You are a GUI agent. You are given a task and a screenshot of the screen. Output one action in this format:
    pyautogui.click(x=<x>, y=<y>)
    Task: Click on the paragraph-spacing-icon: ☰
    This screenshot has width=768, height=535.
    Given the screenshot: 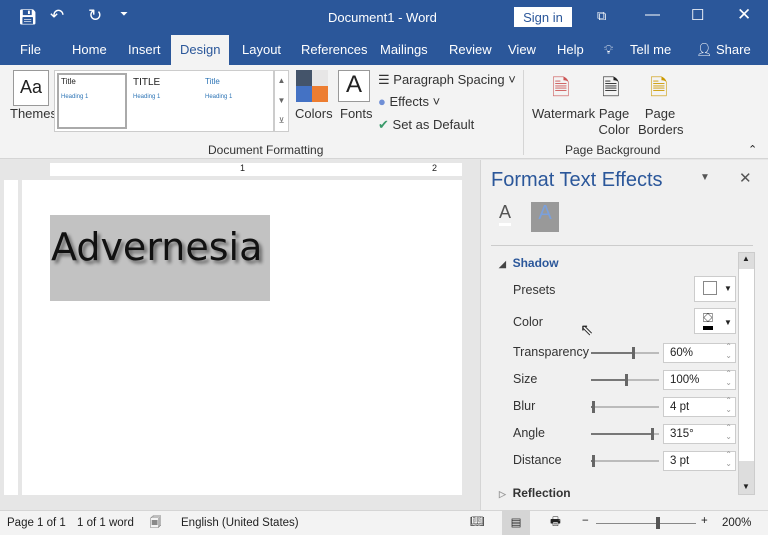 What is the action you would take?
    pyautogui.click(x=384, y=79)
    